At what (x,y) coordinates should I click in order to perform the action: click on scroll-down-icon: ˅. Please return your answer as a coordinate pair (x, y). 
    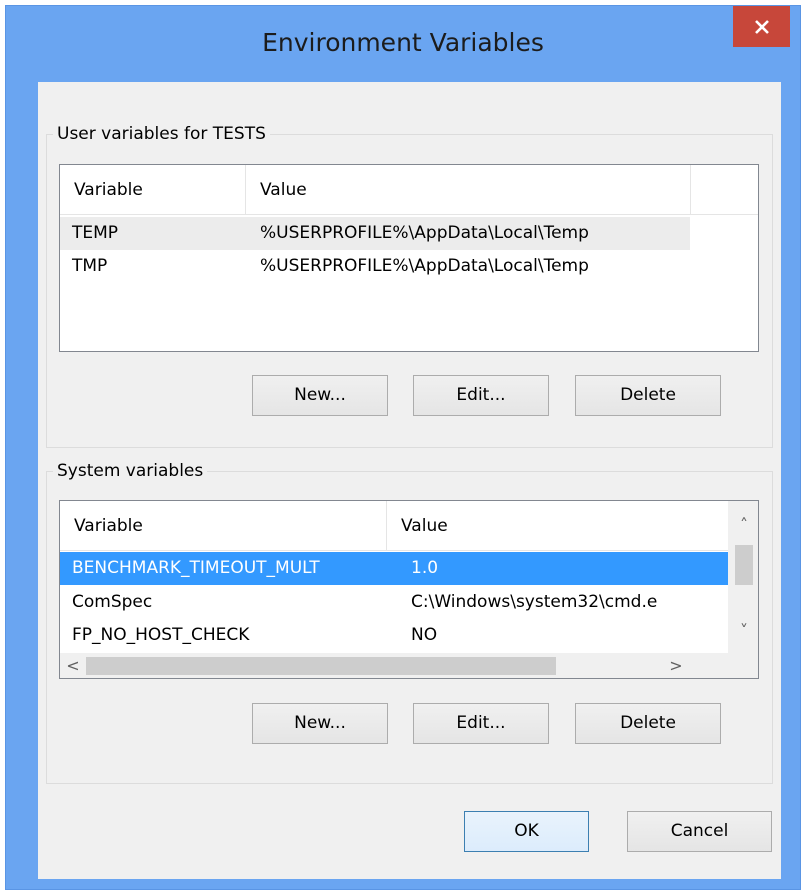
    Looking at the image, I should click on (743, 631).